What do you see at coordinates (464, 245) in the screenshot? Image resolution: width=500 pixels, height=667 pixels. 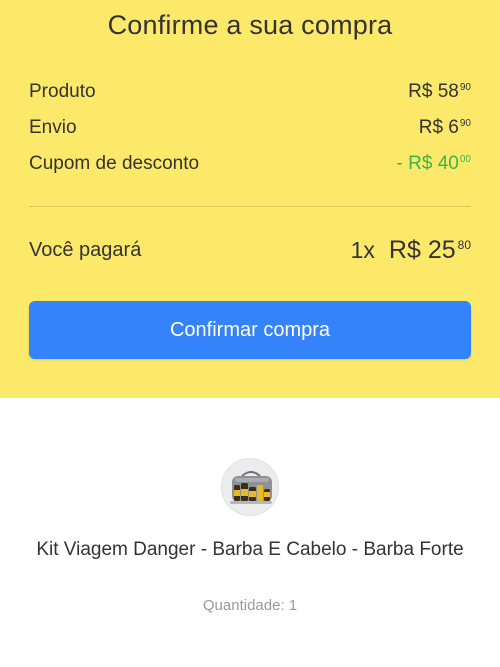 I see `total-cents: 80` at bounding box center [464, 245].